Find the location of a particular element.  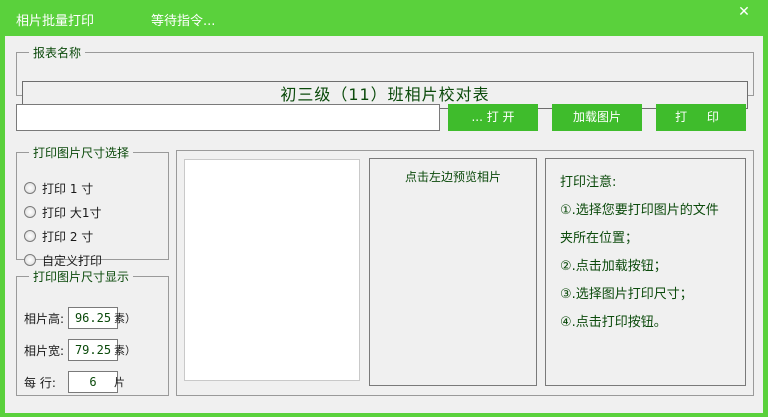

folder-path-input is located at coordinates (228, 117).